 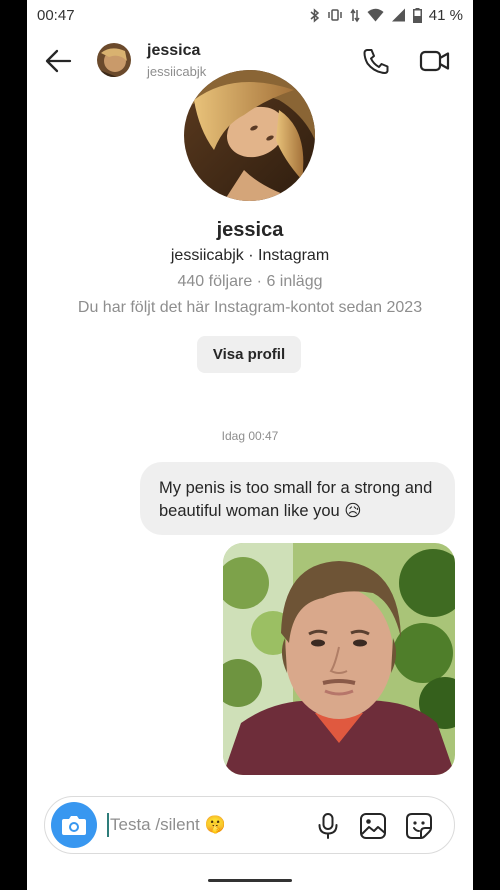 What do you see at coordinates (207, 255) in the screenshot?
I see `profile-username: jessiicabjk` at bounding box center [207, 255].